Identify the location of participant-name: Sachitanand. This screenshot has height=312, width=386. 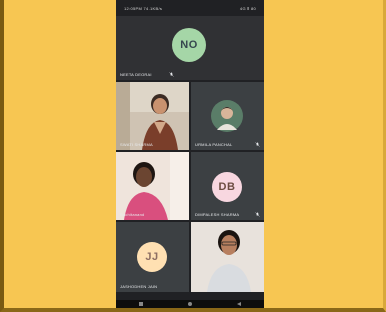
(132, 214).